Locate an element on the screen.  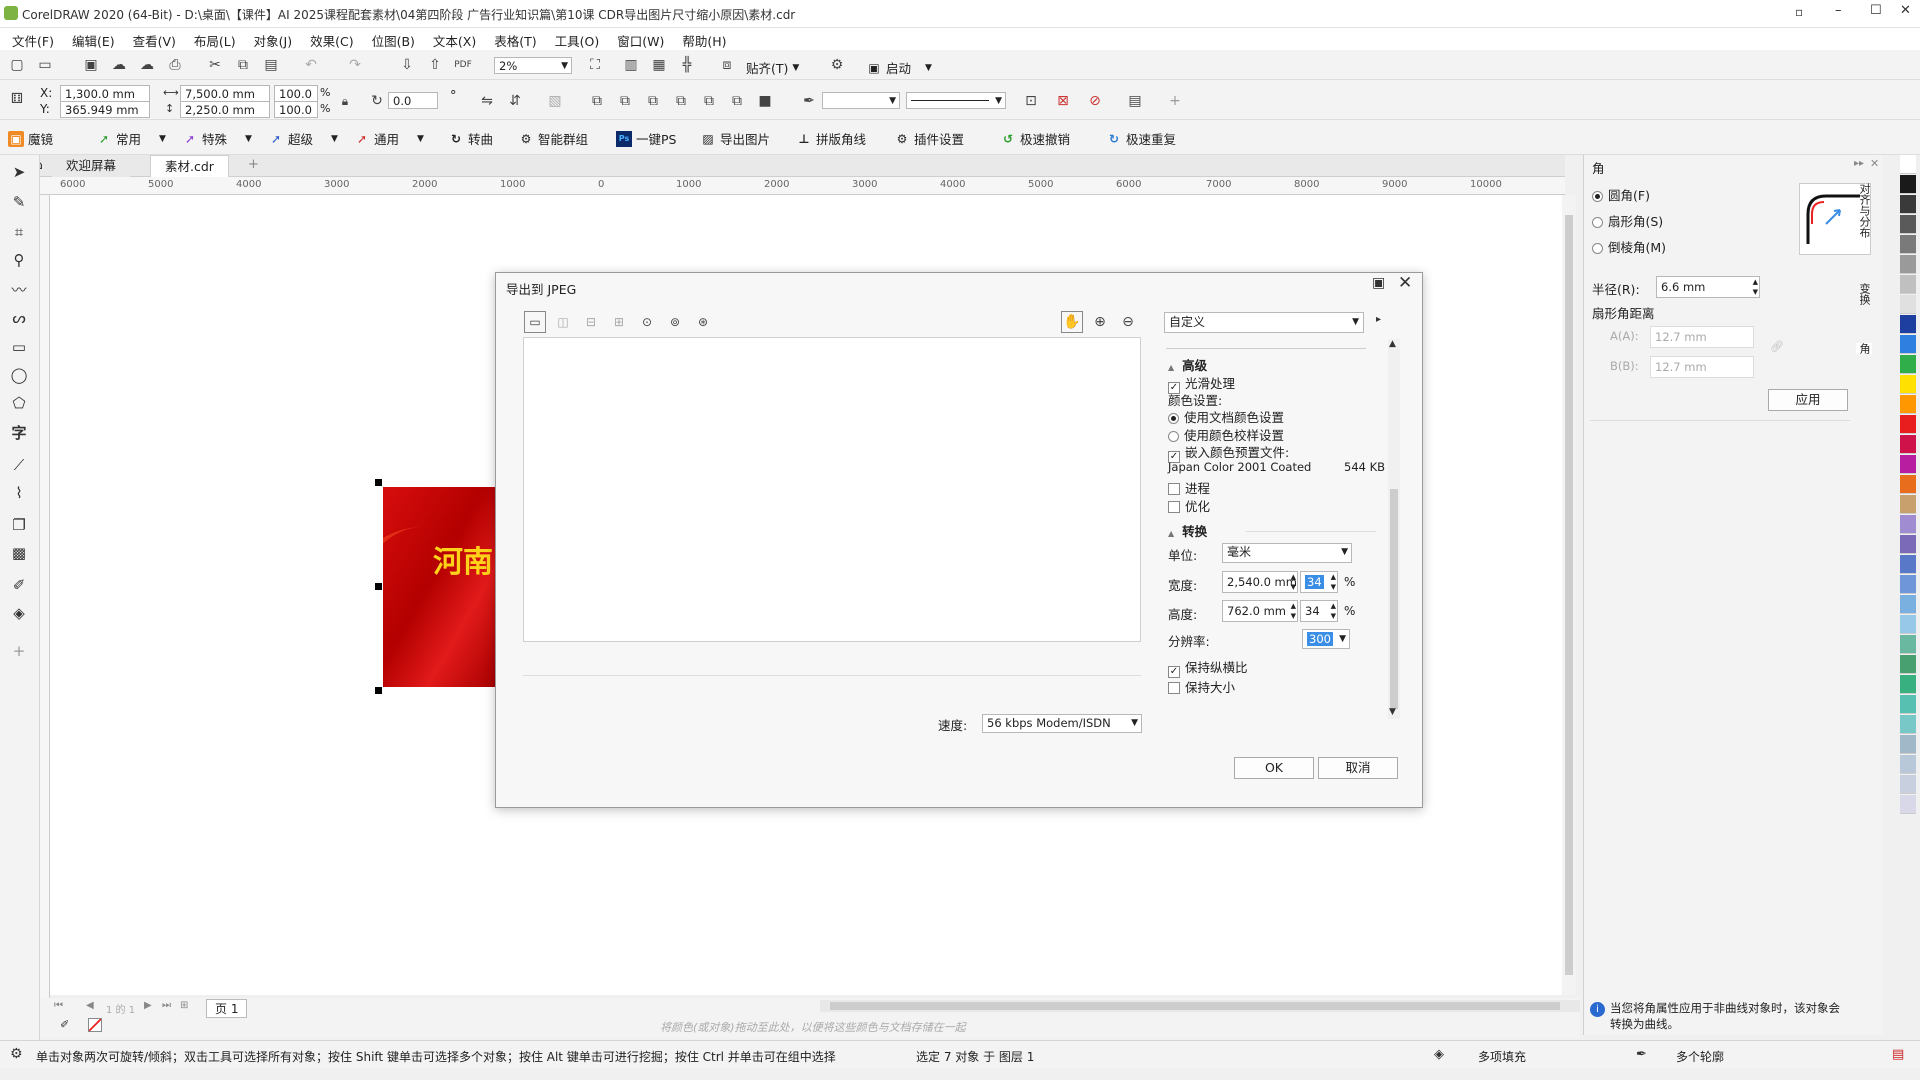
guidelines-icon: ╬ is located at coordinates (687, 65).